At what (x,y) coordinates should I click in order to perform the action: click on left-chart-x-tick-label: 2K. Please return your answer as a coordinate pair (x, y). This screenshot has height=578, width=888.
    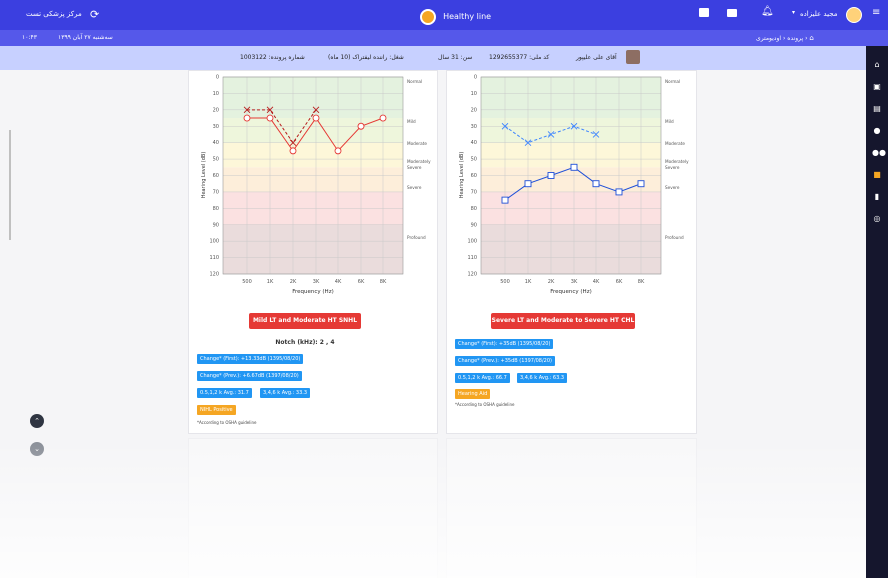
    Looking at the image, I should click on (293, 282).